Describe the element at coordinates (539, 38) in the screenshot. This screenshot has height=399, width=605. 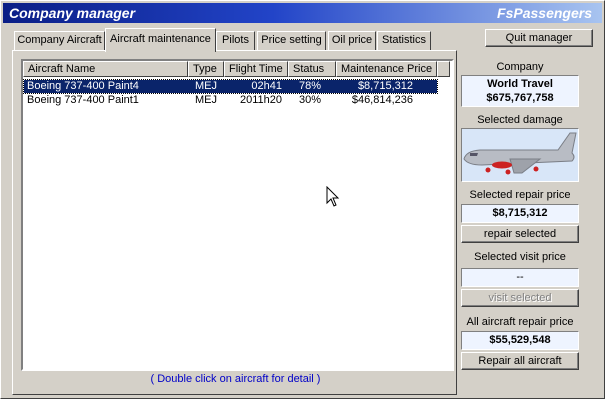
I see `quit-manager-button: Quit manager` at that location.